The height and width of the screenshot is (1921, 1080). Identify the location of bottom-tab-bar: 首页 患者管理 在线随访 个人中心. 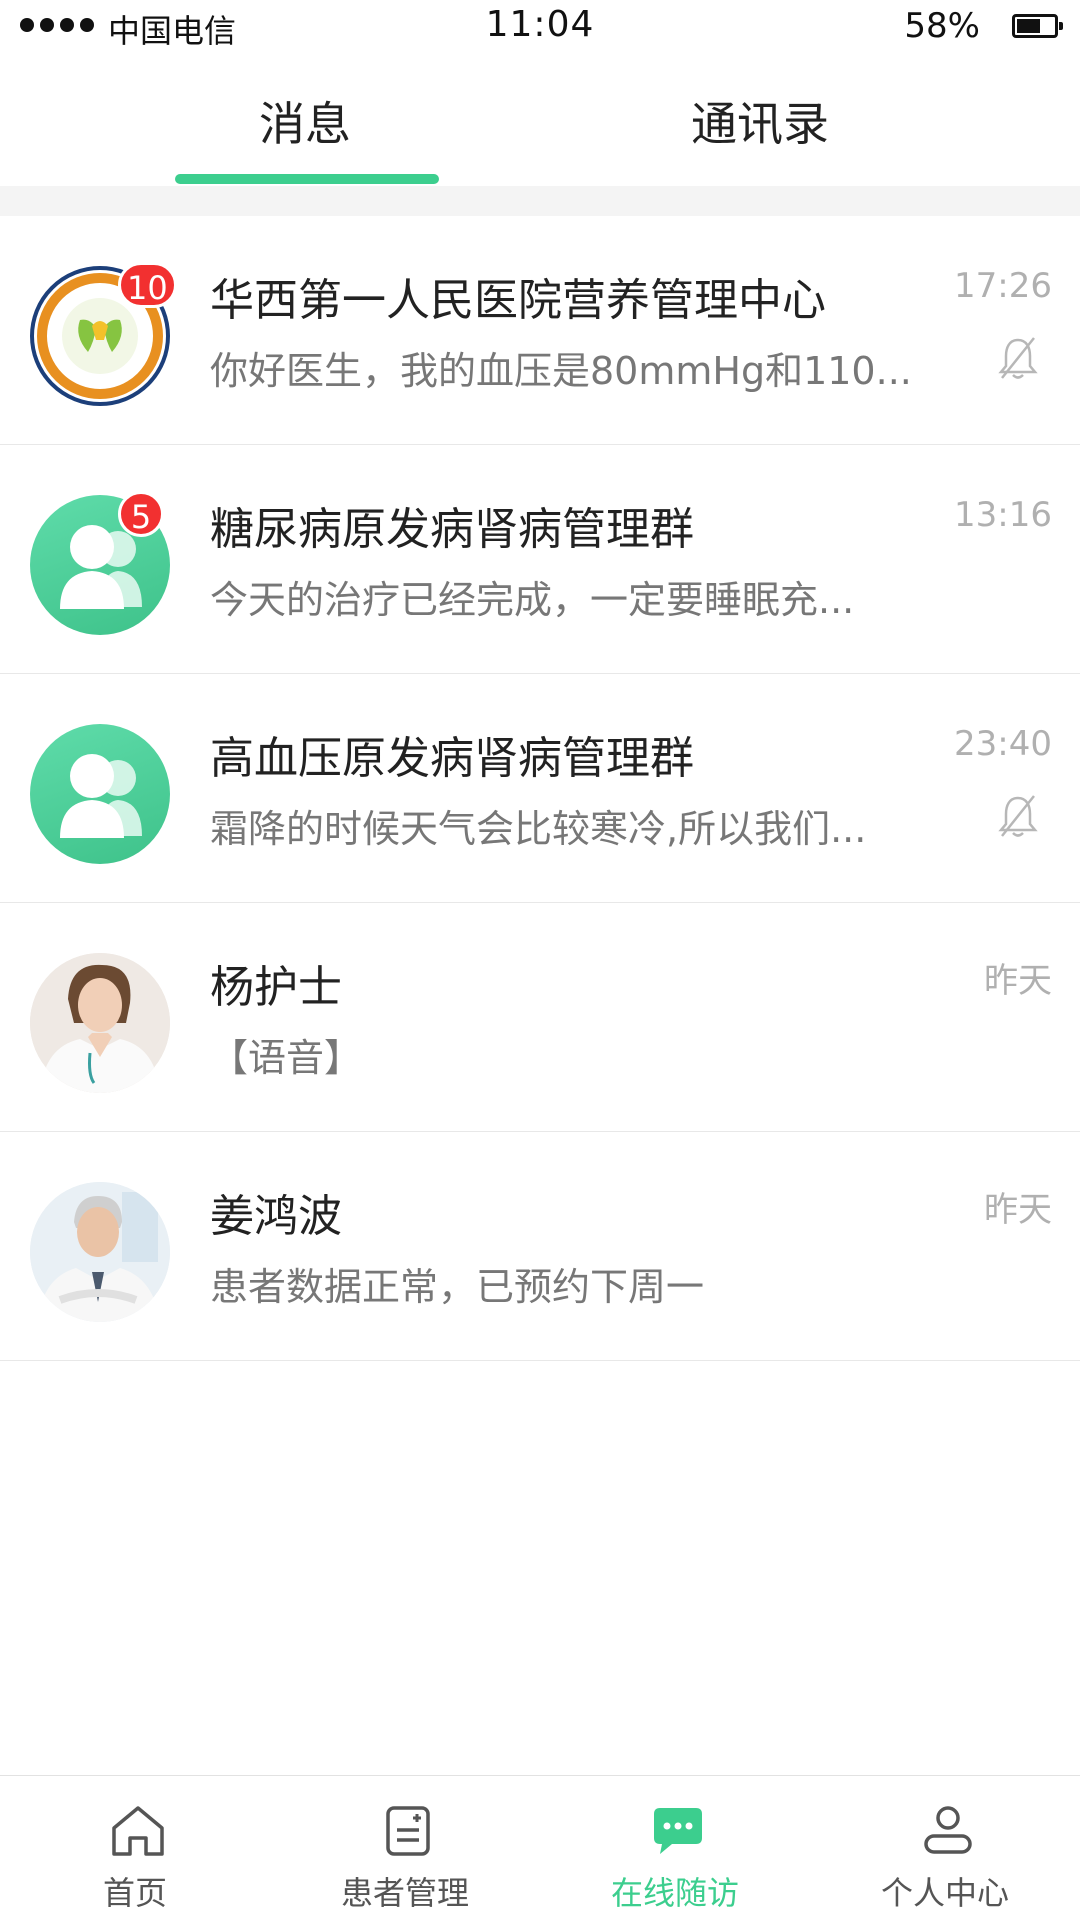
(540, 1848).